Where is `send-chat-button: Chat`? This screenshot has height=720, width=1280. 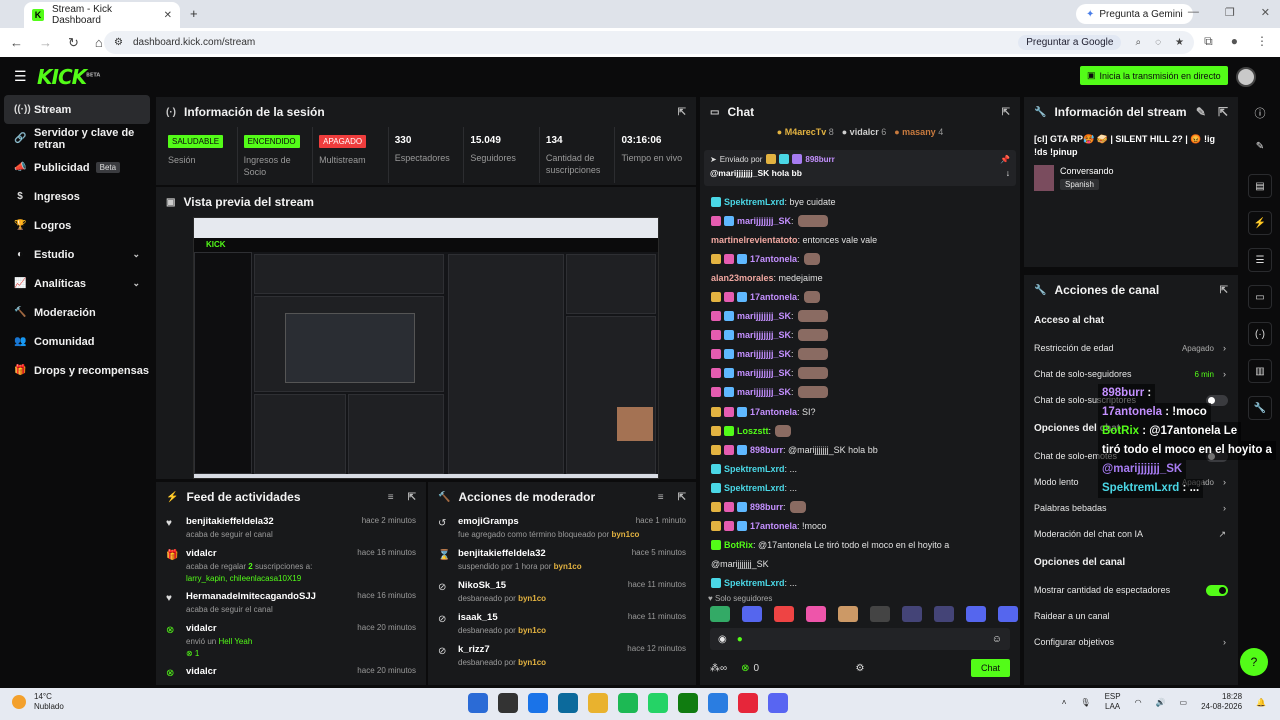 send-chat-button: Chat is located at coordinates (990, 668).